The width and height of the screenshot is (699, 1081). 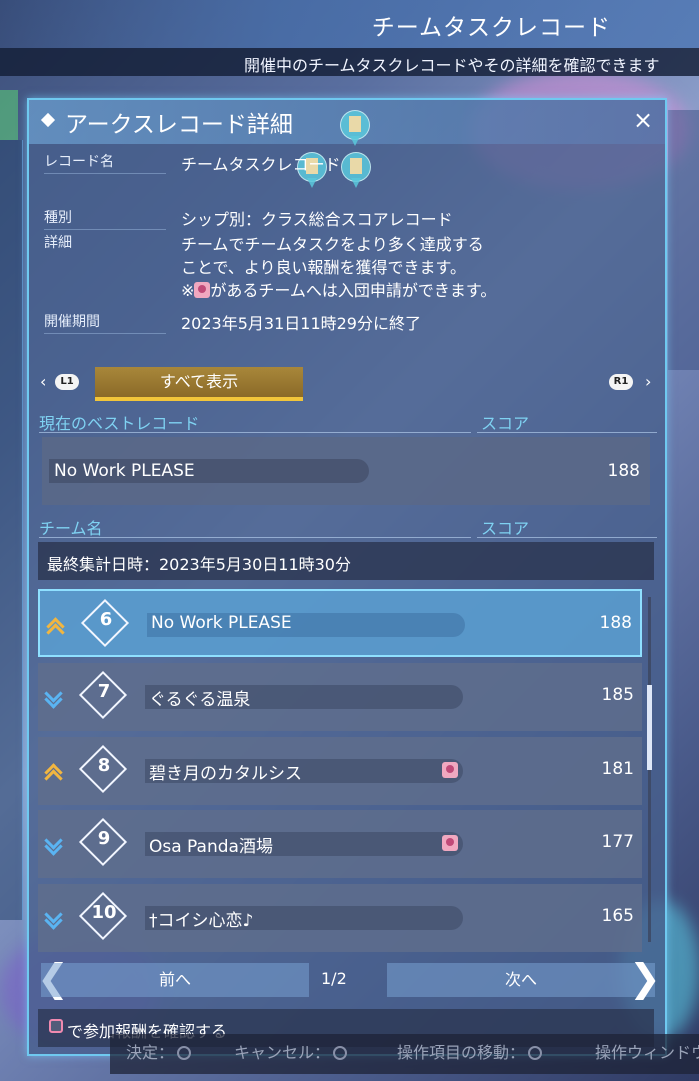 I want to click on l1-button: L1, so click(x=67, y=382).